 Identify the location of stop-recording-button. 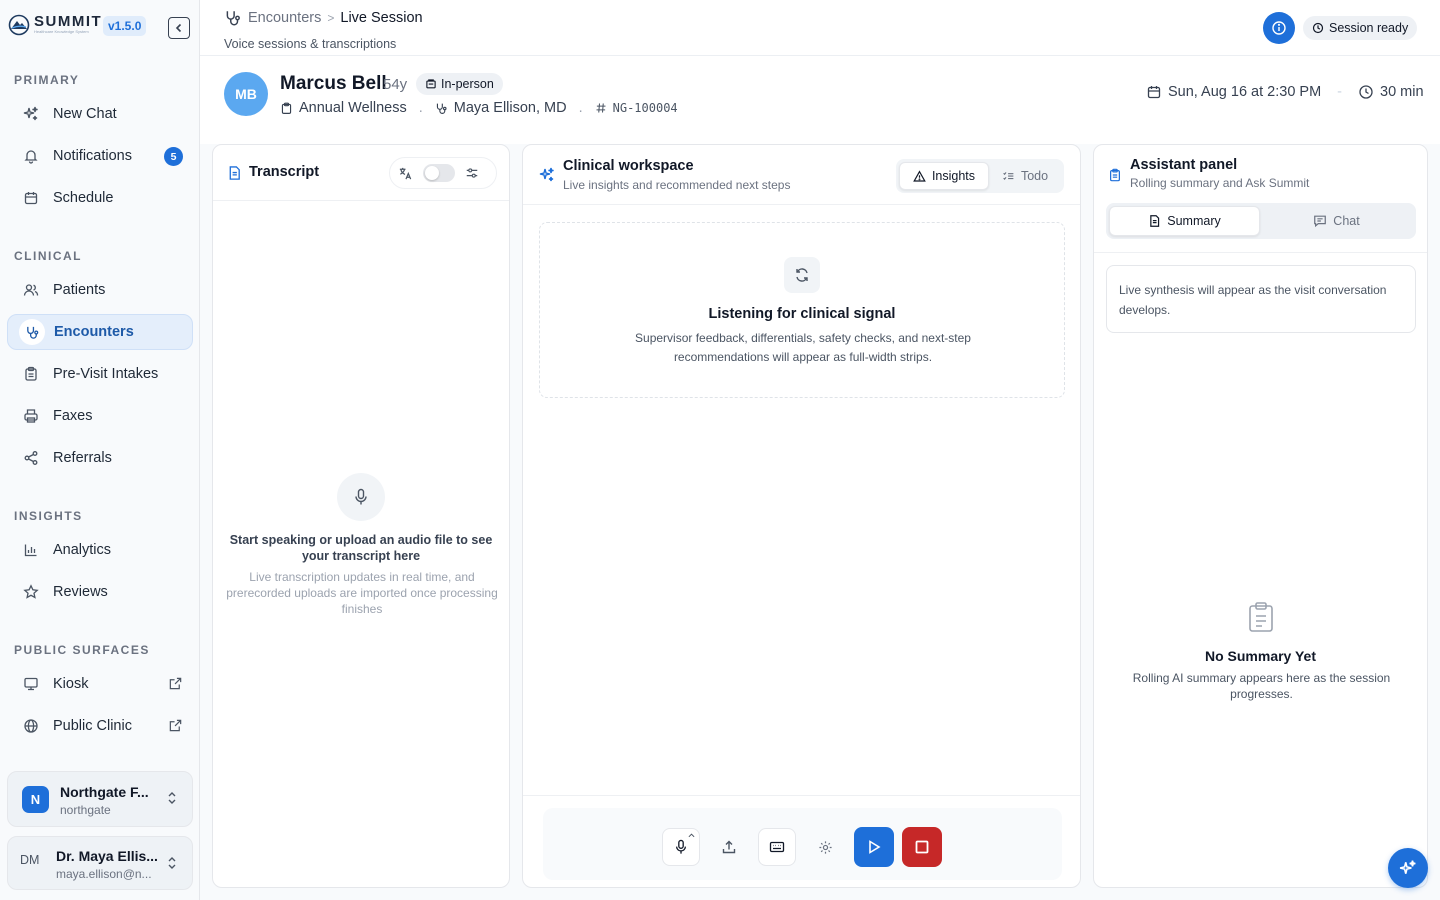
(922, 847).